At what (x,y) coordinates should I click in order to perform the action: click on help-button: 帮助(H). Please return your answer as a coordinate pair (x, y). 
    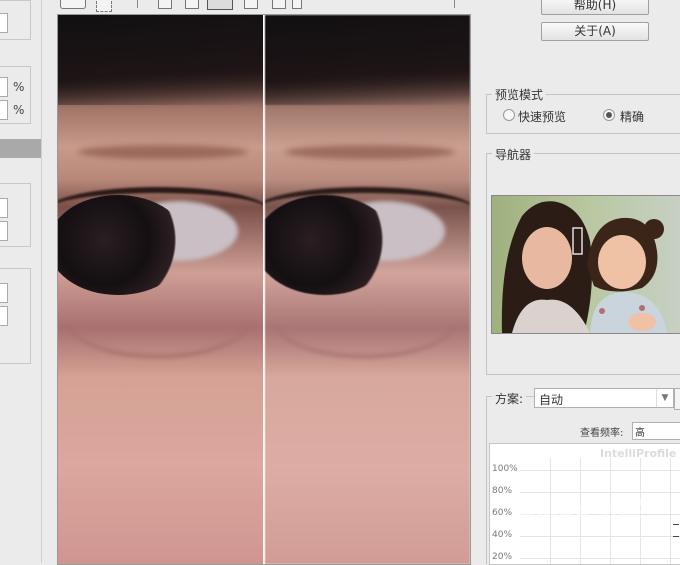
    Looking at the image, I should click on (595, 7).